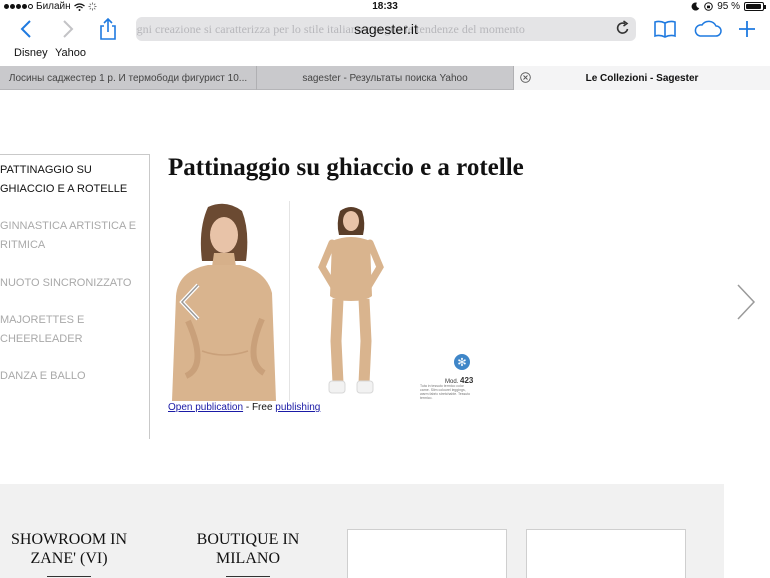 This screenshot has height=578, width=770. Describe the element at coordinates (69, 539) in the screenshot. I see `footer-showroom-line1: SHOWROOM IN` at that location.